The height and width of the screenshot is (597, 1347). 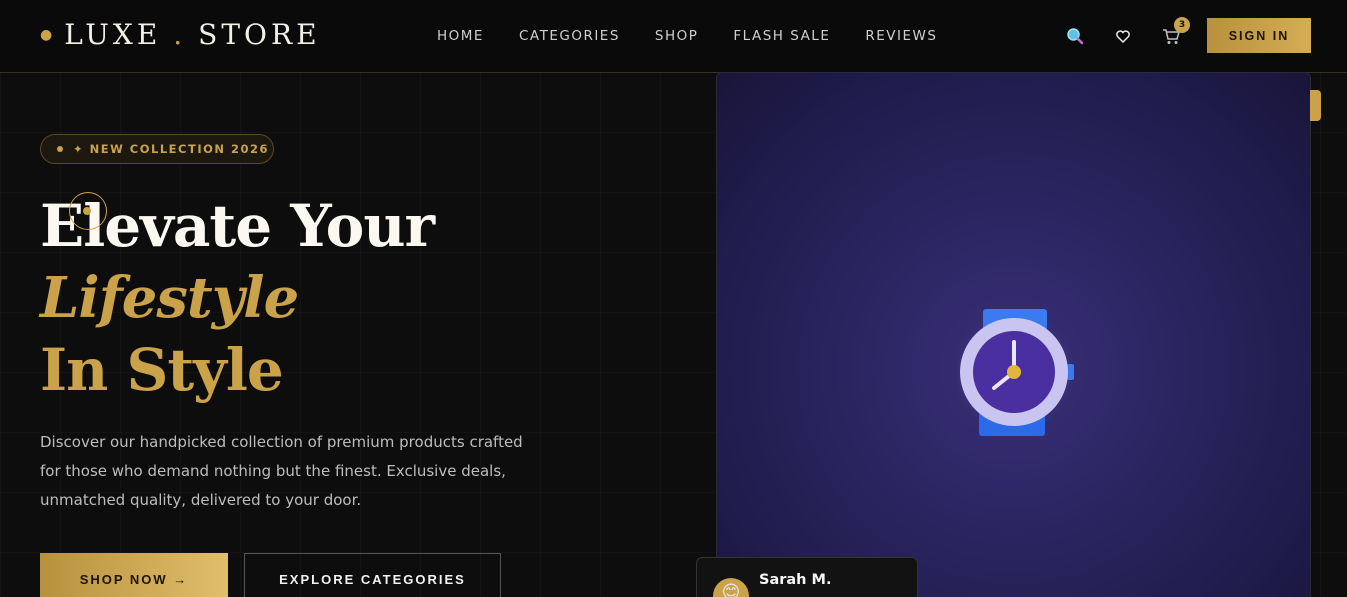 What do you see at coordinates (1182, 25) in the screenshot?
I see `cart-count-badge: 3` at bounding box center [1182, 25].